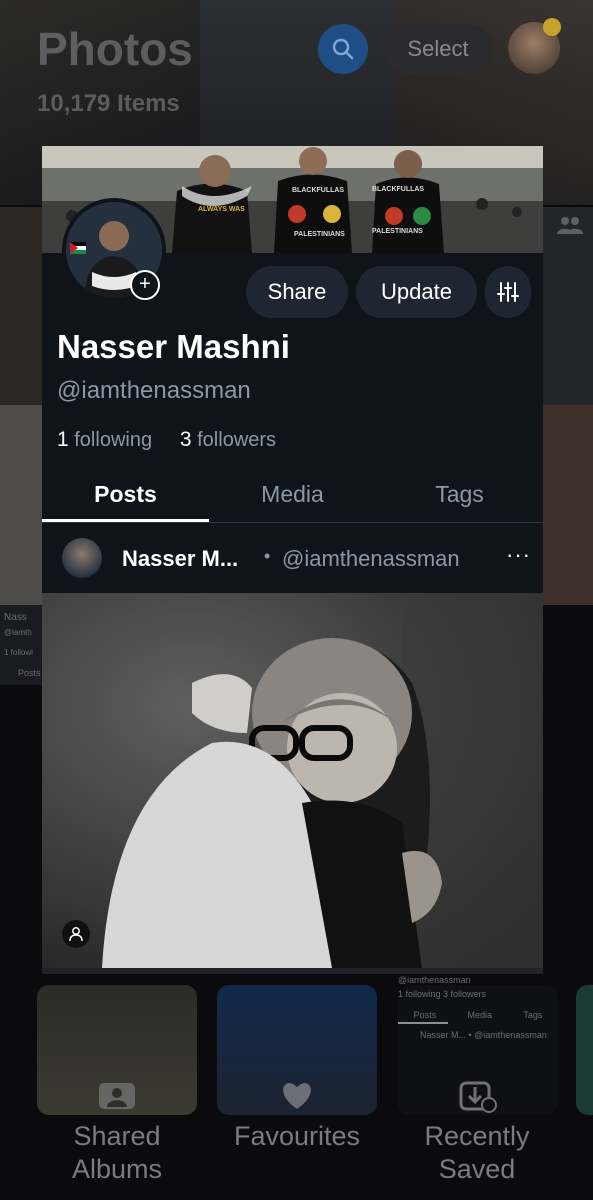  I want to click on mini-profile-stats: 1 followi, so click(18, 652).